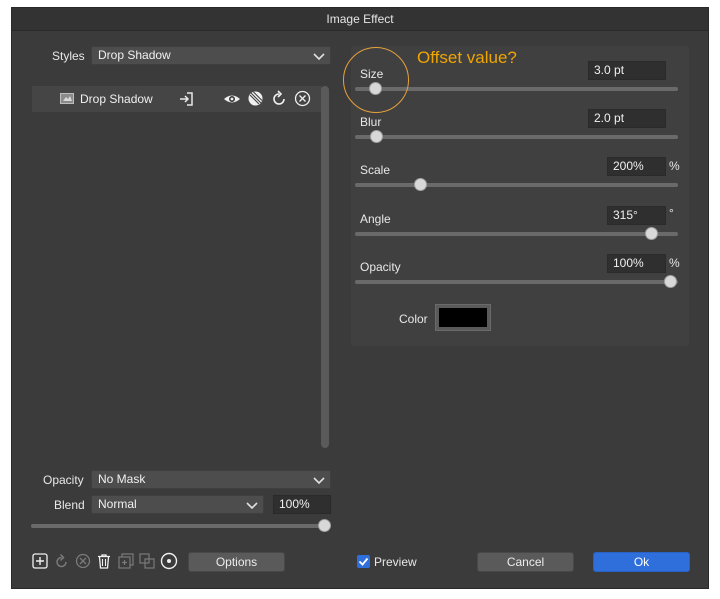 Image resolution: width=720 pixels, height=599 pixels. I want to click on eye-icon, so click(232, 99).